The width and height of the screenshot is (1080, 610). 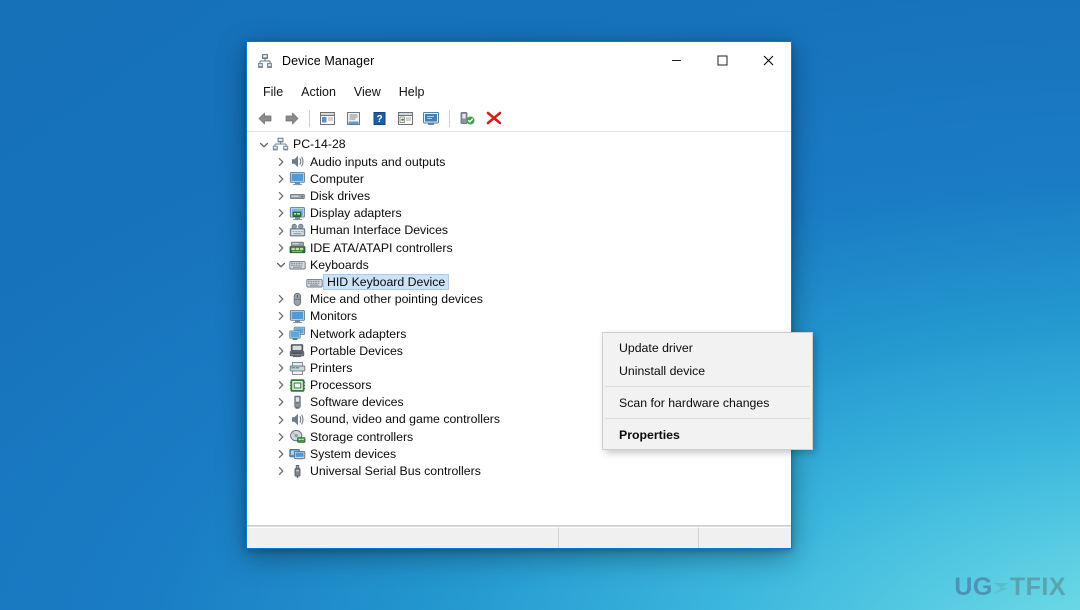 I want to click on tree-item-label: Monitors, so click(x=334, y=316).